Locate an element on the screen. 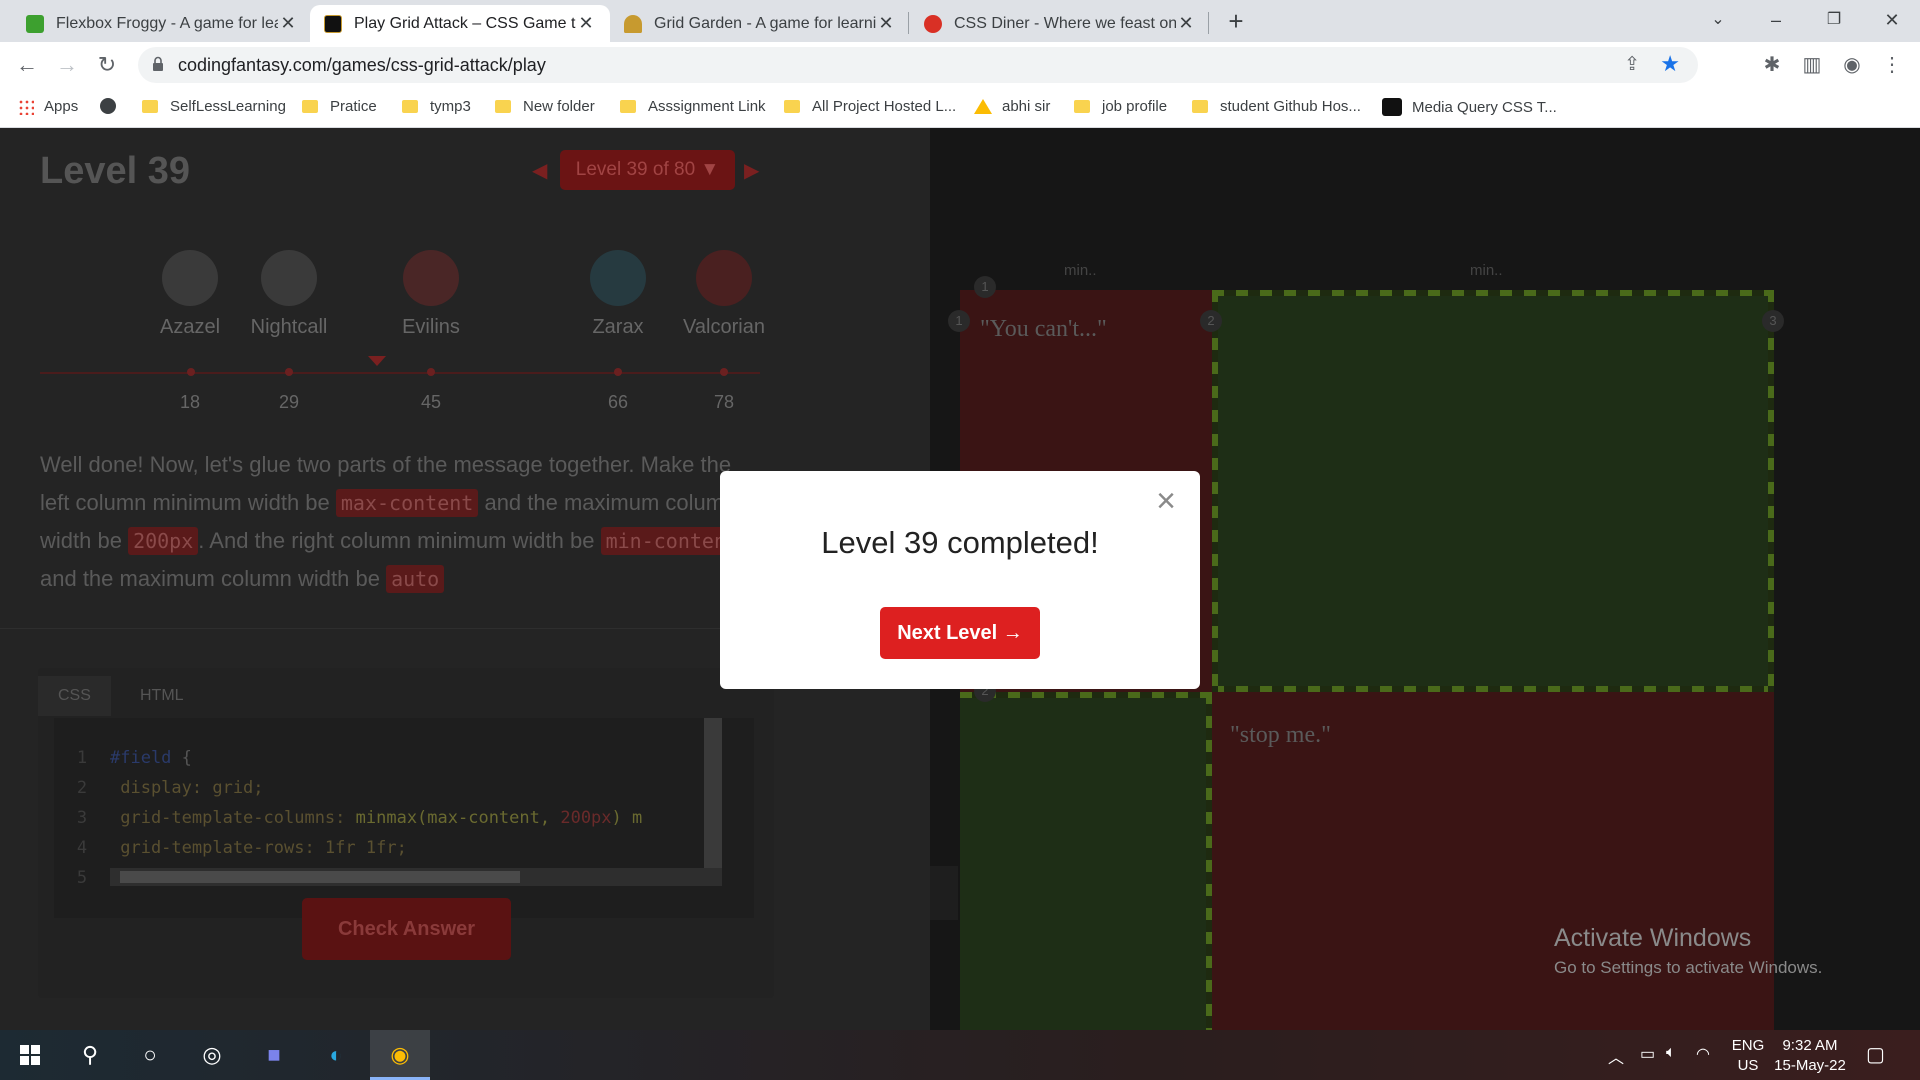 The width and height of the screenshot is (1920, 1080). search-icon: ⚲ is located at coordinates (90, 1055).